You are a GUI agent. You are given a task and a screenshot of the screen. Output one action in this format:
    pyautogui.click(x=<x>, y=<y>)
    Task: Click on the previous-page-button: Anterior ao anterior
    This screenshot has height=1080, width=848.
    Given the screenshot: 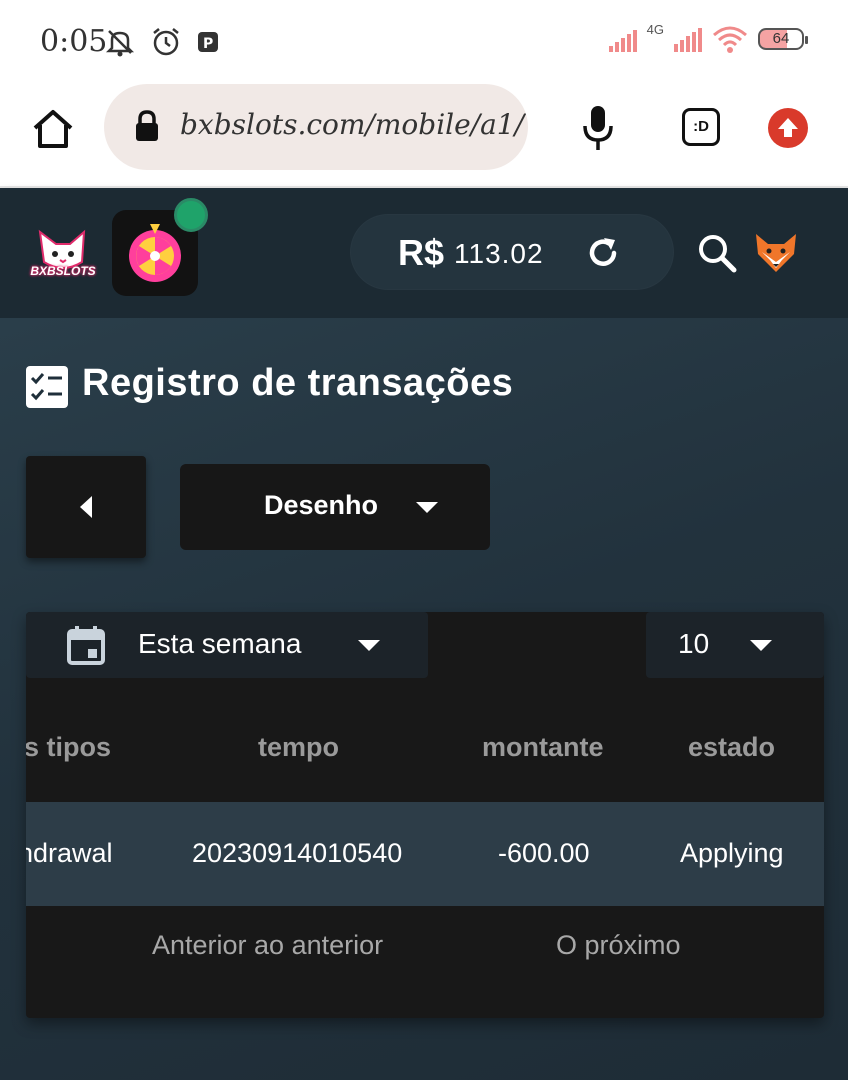 What is the action you would take?
    pyautogui.click(x=267, y=945)
    